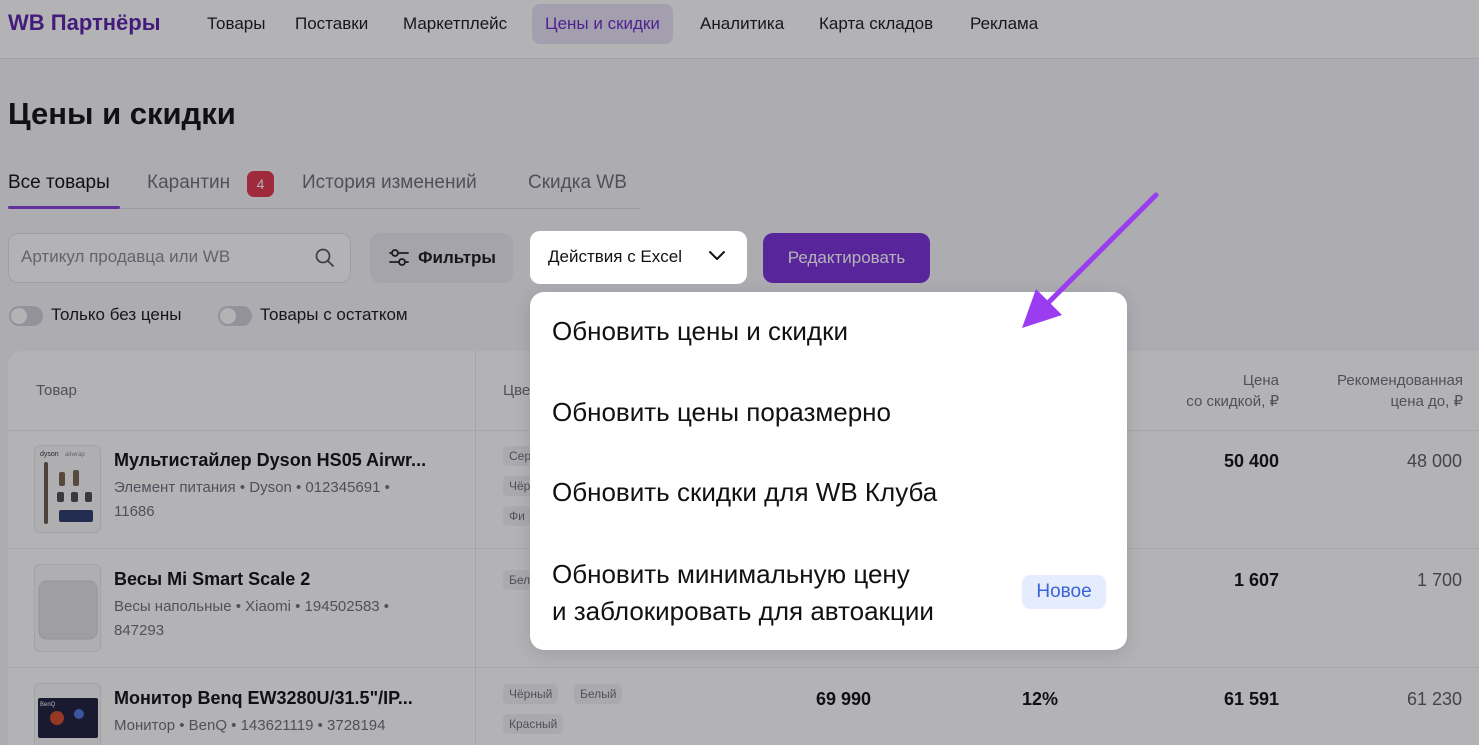  I want to click on menu-item-update-prices-by-size: Обновить цены поразмерно, so click(721, 412).